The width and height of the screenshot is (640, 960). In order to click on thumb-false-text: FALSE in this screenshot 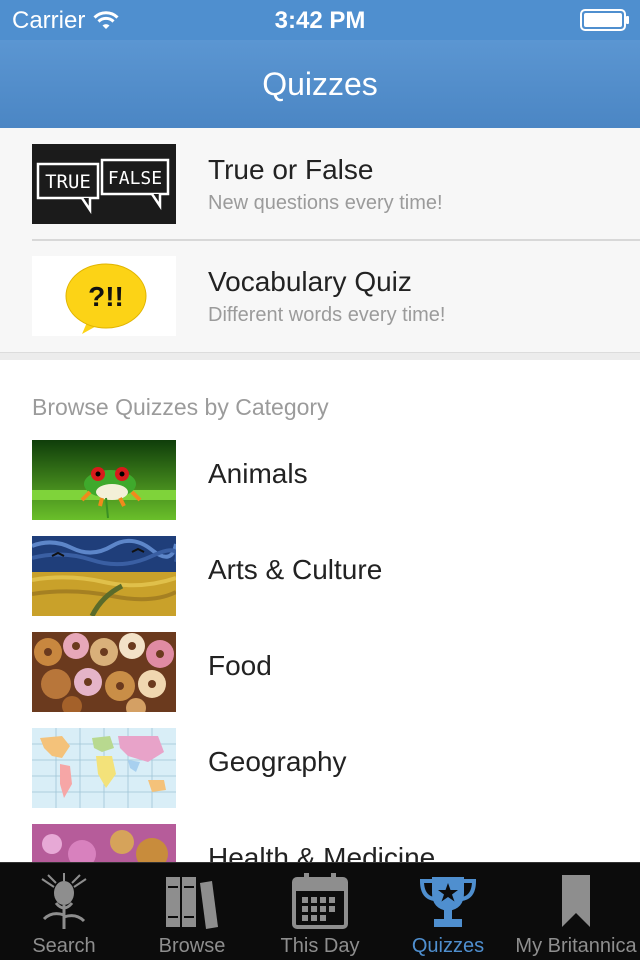, I will do `click(135, 178)`.